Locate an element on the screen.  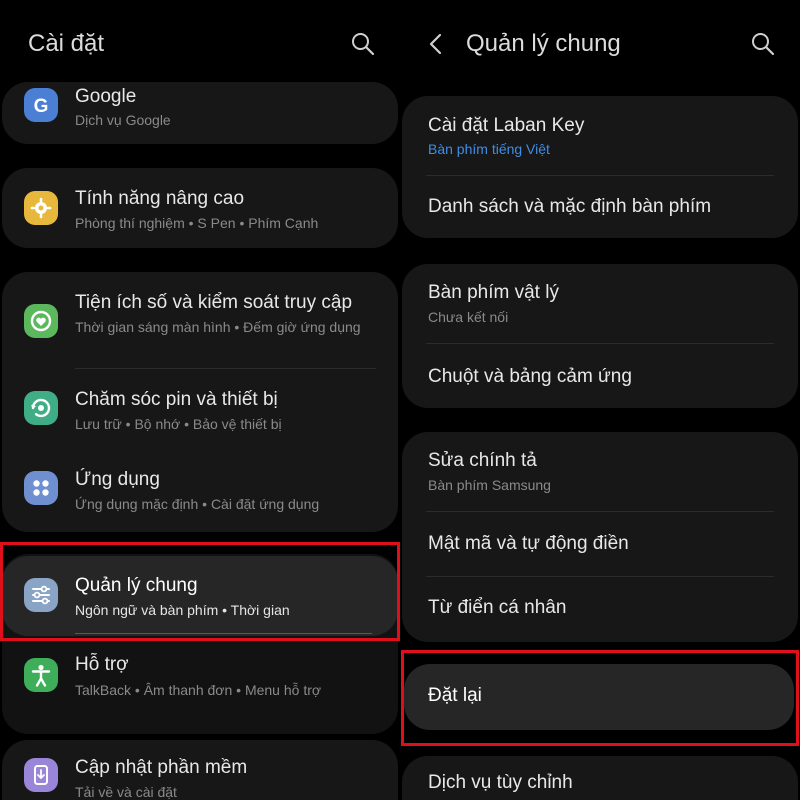
setting-keyboard-list: Danh sách và mặc định bàn phím is located at coordinates (600, 207).